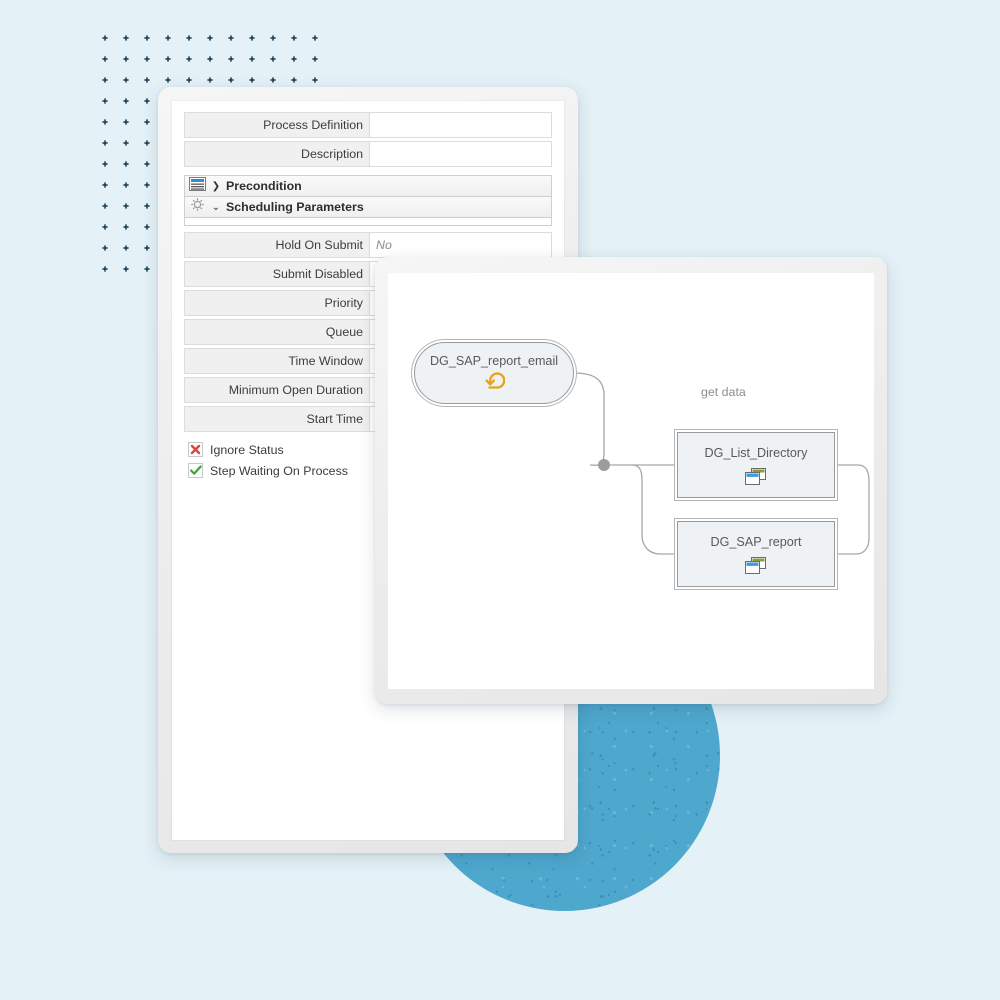 This screenshot has width=1000, height=1000. What do you see at coordinates (756, 465) in the screenshot?
I see `flow-node-list-directory: DG_List_Directory` at bounding box center [756, 465].